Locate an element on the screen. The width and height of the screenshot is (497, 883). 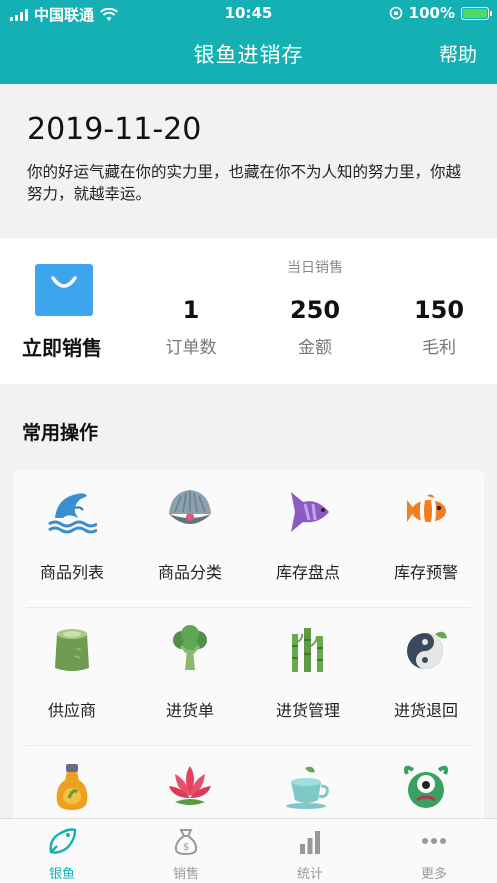
fish-icon is located at coordinates (63, 841).